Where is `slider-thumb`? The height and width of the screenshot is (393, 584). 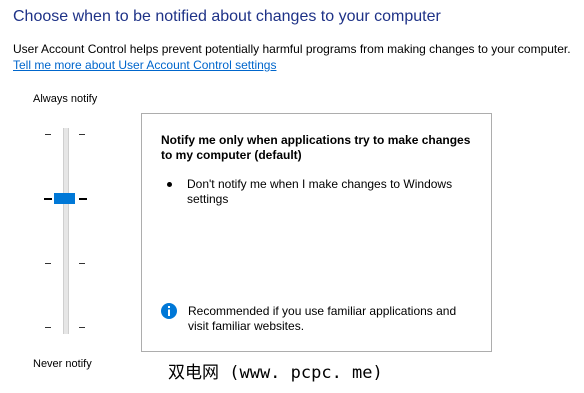 slider-thumb is located at coordinates (64, 198).